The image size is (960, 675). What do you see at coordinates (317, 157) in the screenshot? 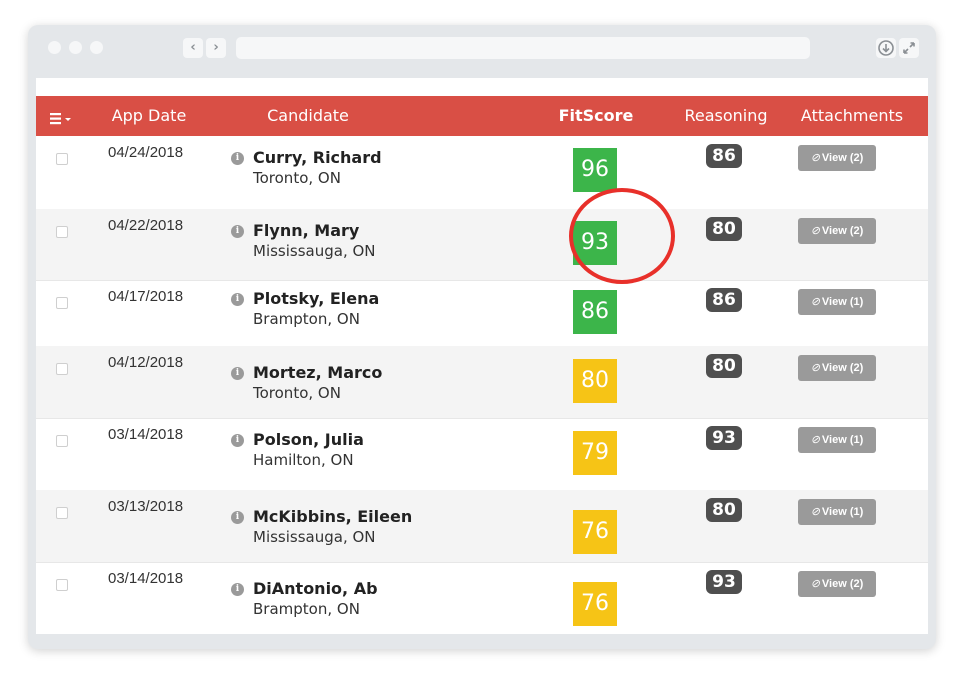
I see `candidate-name: Curry, Richard` at bounding box center [317, 157].